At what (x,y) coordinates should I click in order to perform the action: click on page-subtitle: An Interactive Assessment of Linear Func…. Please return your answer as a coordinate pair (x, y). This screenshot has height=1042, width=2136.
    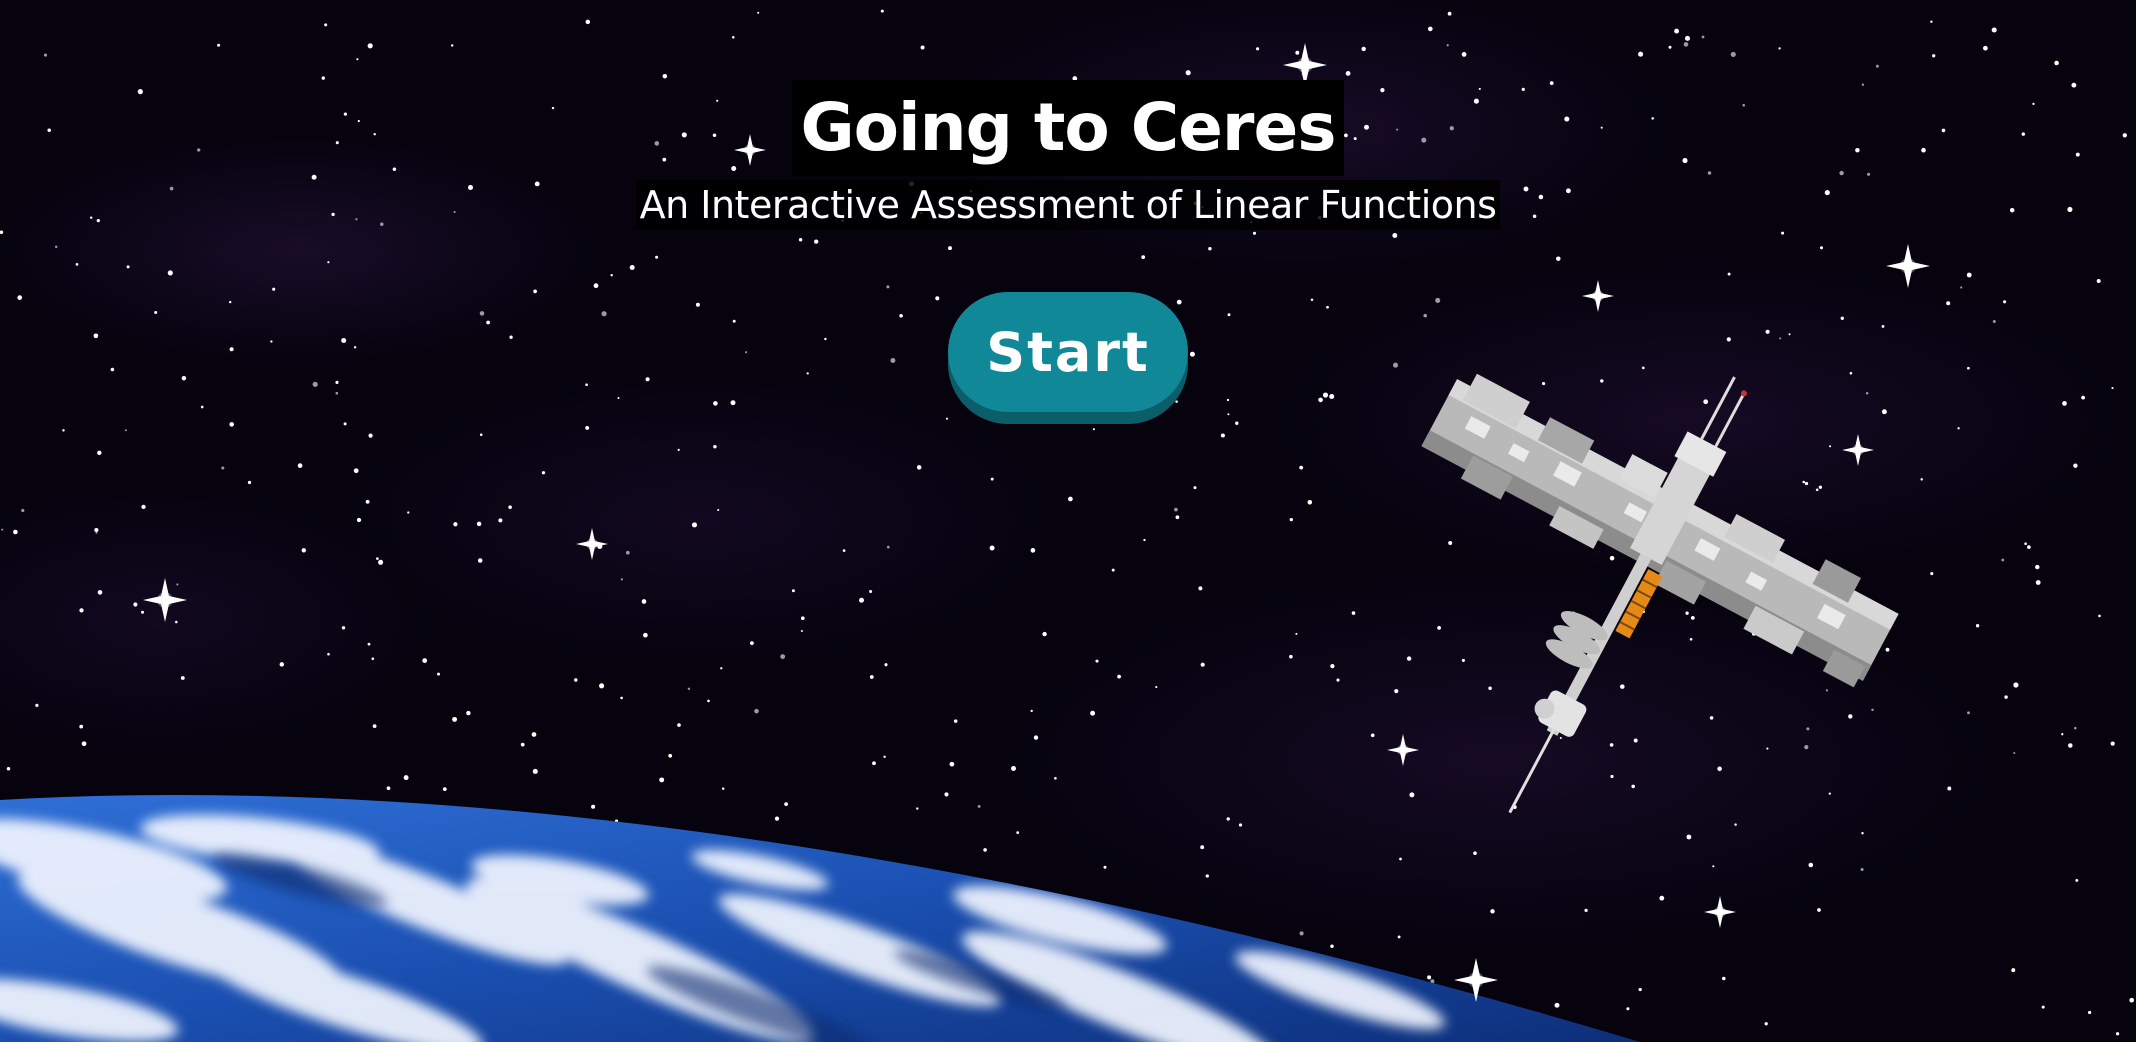
    Looking at the image, I should click on (1068, 205).